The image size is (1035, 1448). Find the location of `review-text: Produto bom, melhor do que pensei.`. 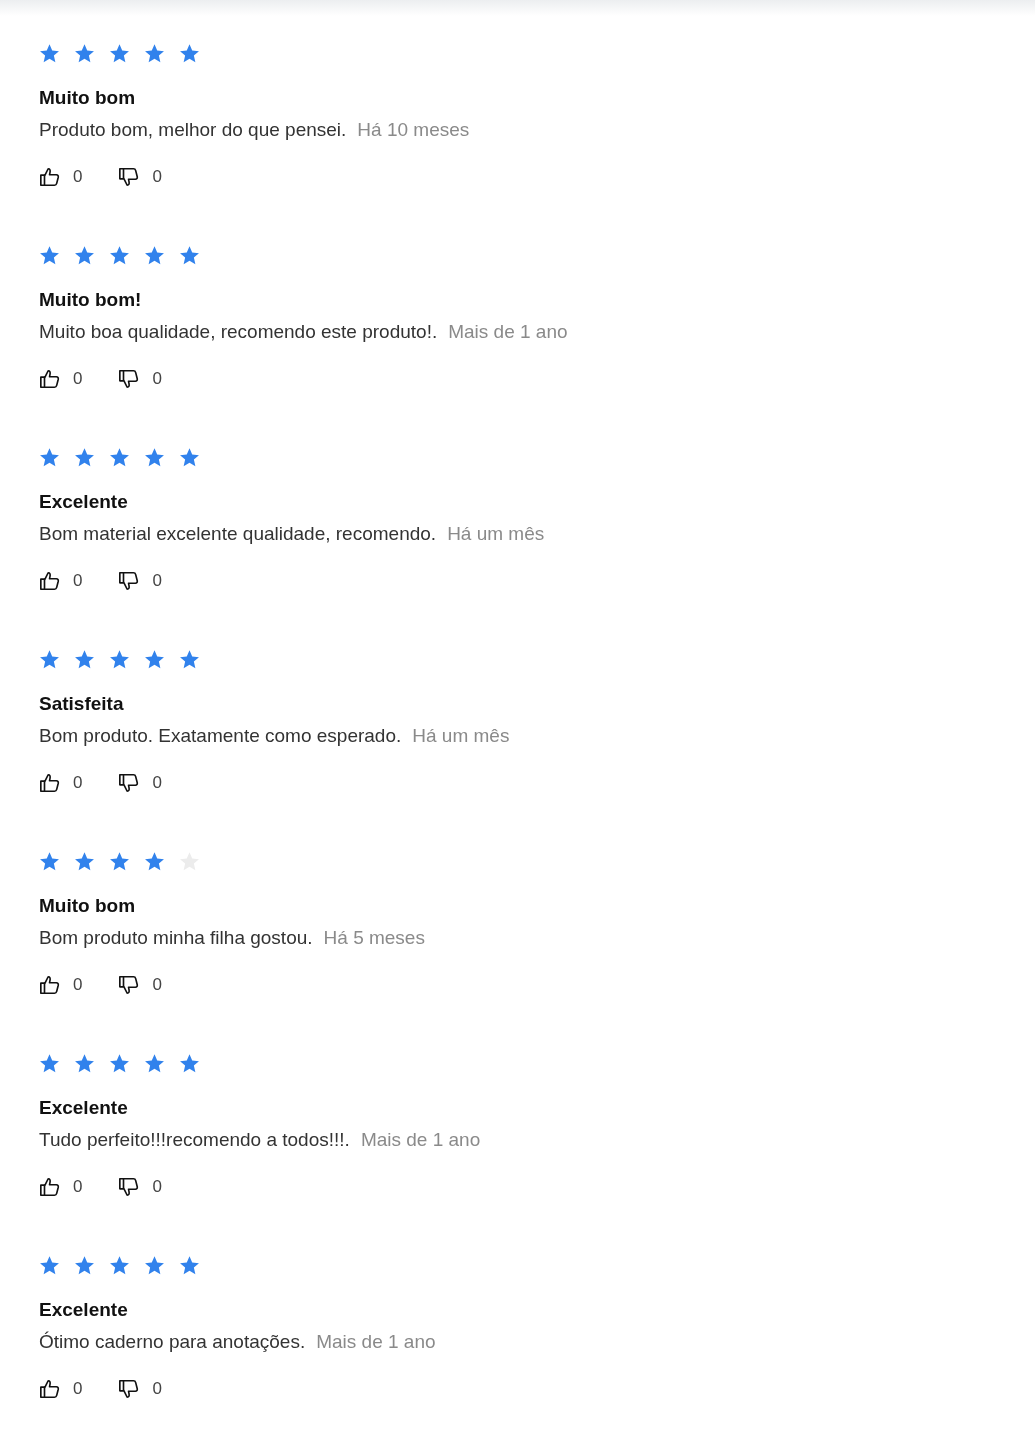

review-text: Produto bom, melhor do que pensei. is located at coordinates (193, 130).